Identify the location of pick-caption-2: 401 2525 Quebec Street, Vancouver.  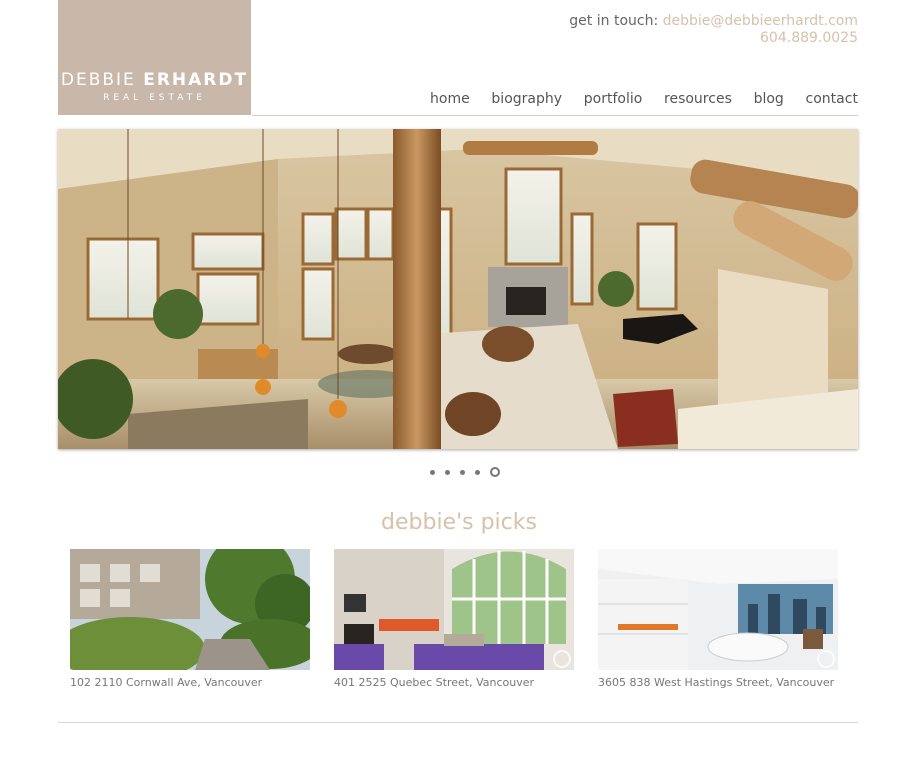
(454, 682).